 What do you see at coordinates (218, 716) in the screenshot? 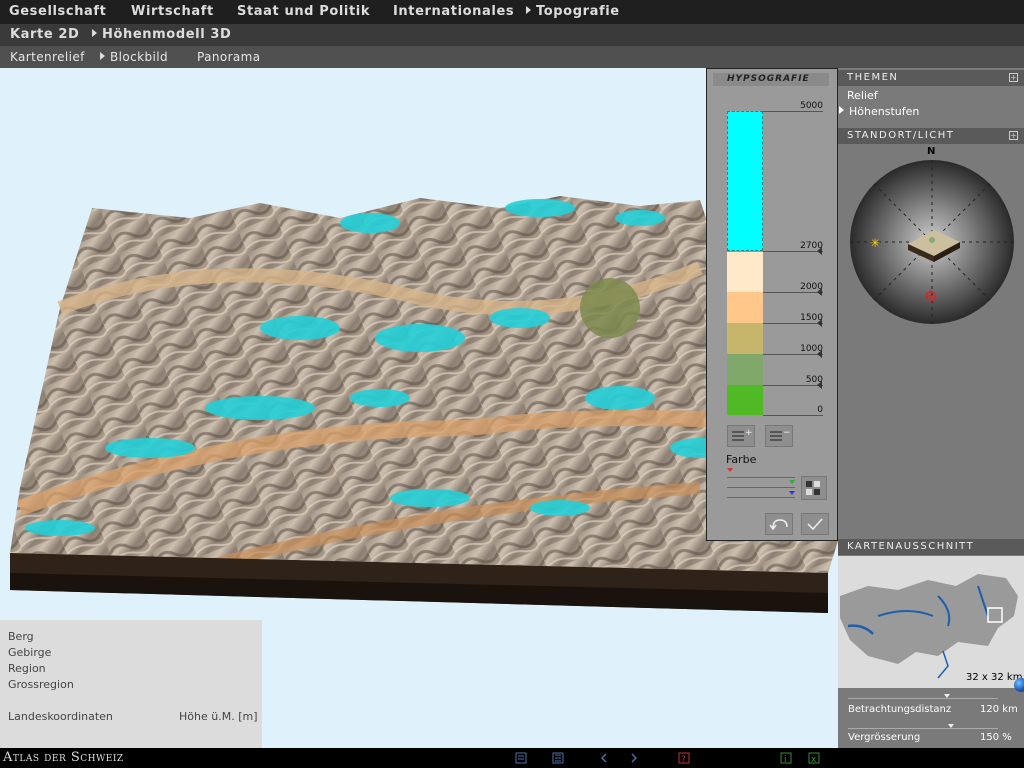
I see `info-hoehe: Höhe ü.M. [m]` at bounding box center [218, 716].